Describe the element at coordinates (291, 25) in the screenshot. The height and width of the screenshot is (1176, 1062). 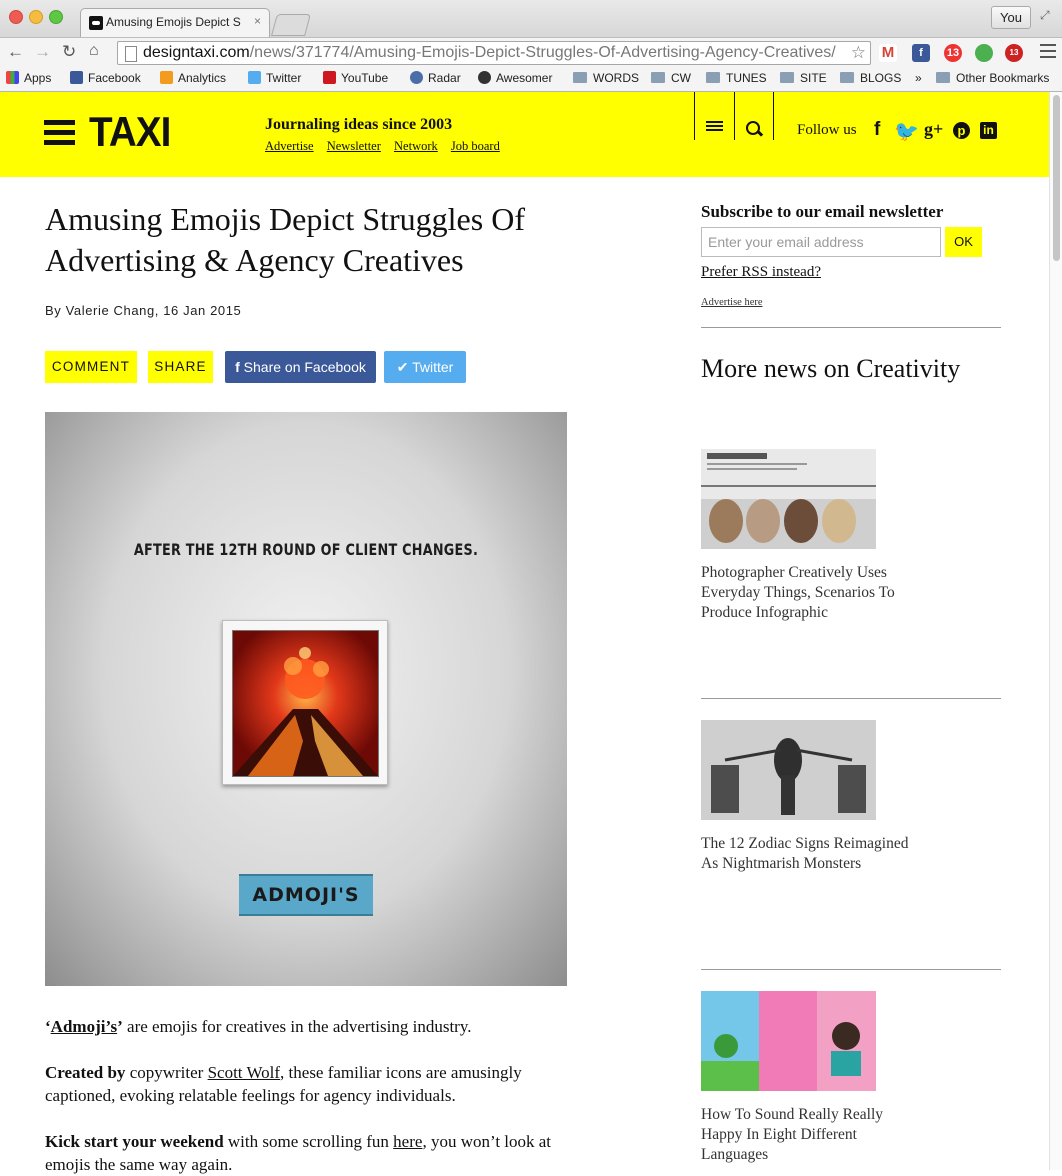
I see `new-tab-button` at that location.